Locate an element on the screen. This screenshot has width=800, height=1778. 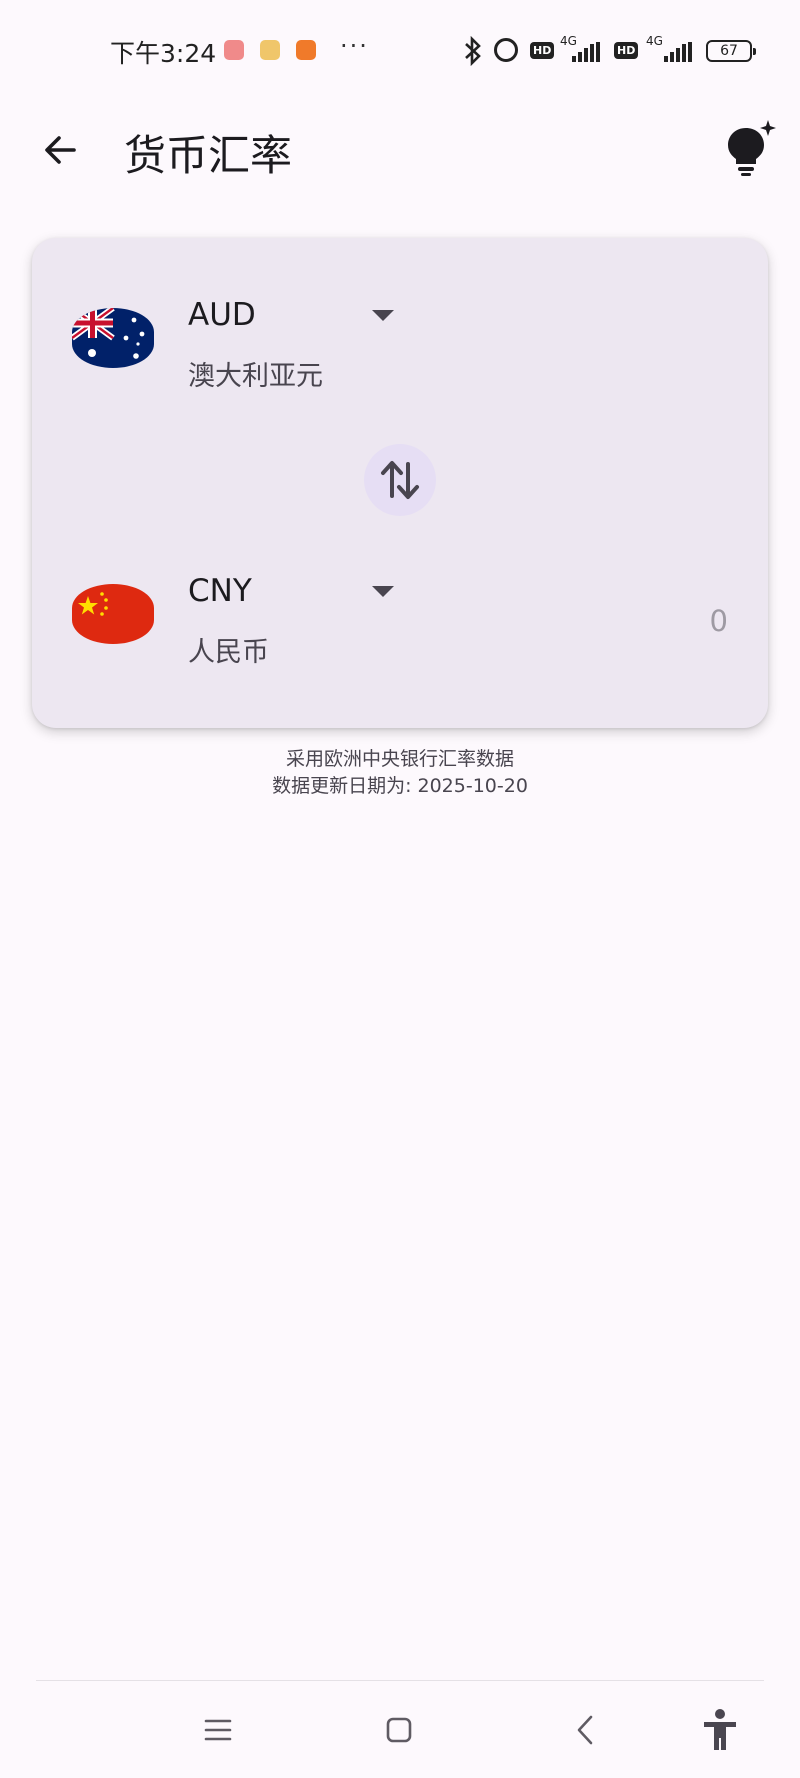
from-currency-code: AUD is located at coordinates (222, 315).